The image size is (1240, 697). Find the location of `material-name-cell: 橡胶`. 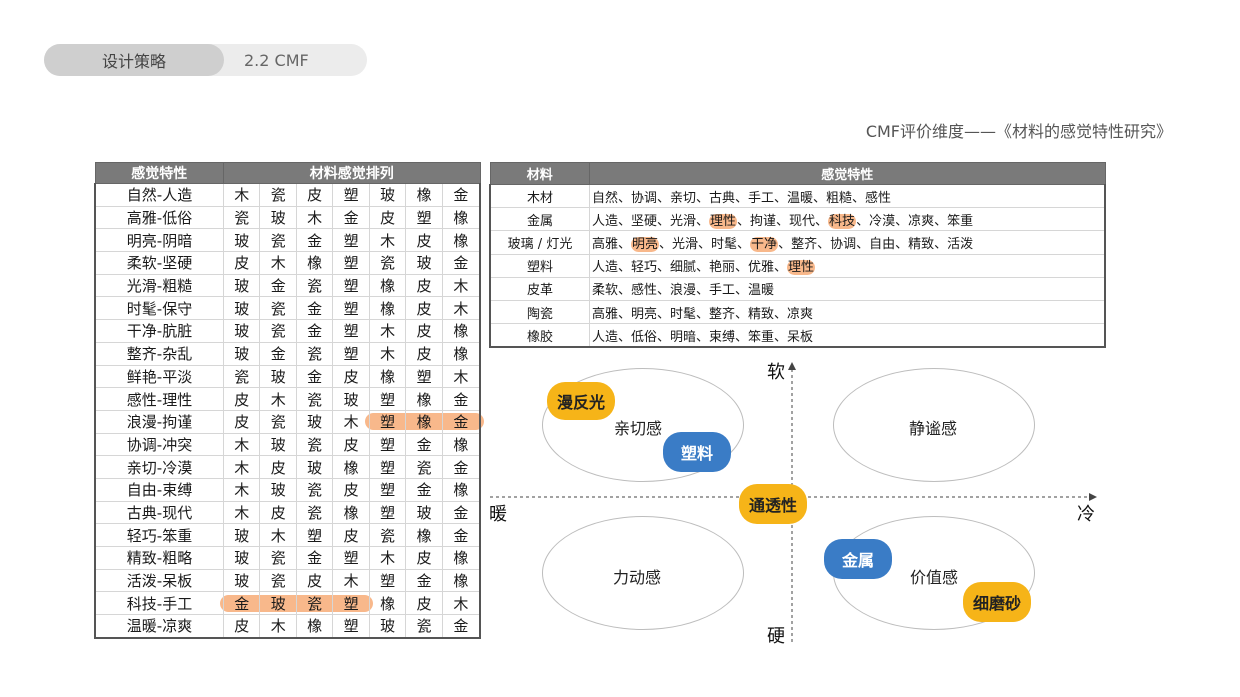

material-name-cell: 橡胶 is located at coordinates (539, 336).